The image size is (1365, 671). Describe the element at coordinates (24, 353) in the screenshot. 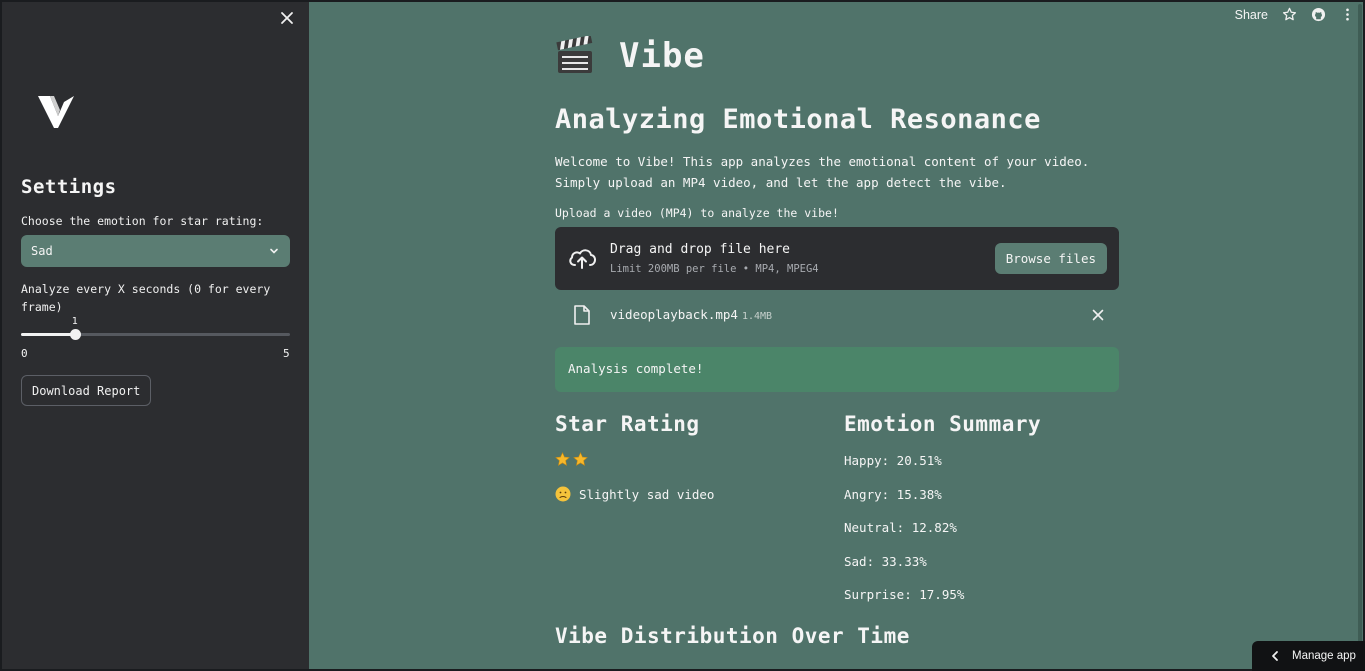

I see `slider-min-label: 0` at that location.